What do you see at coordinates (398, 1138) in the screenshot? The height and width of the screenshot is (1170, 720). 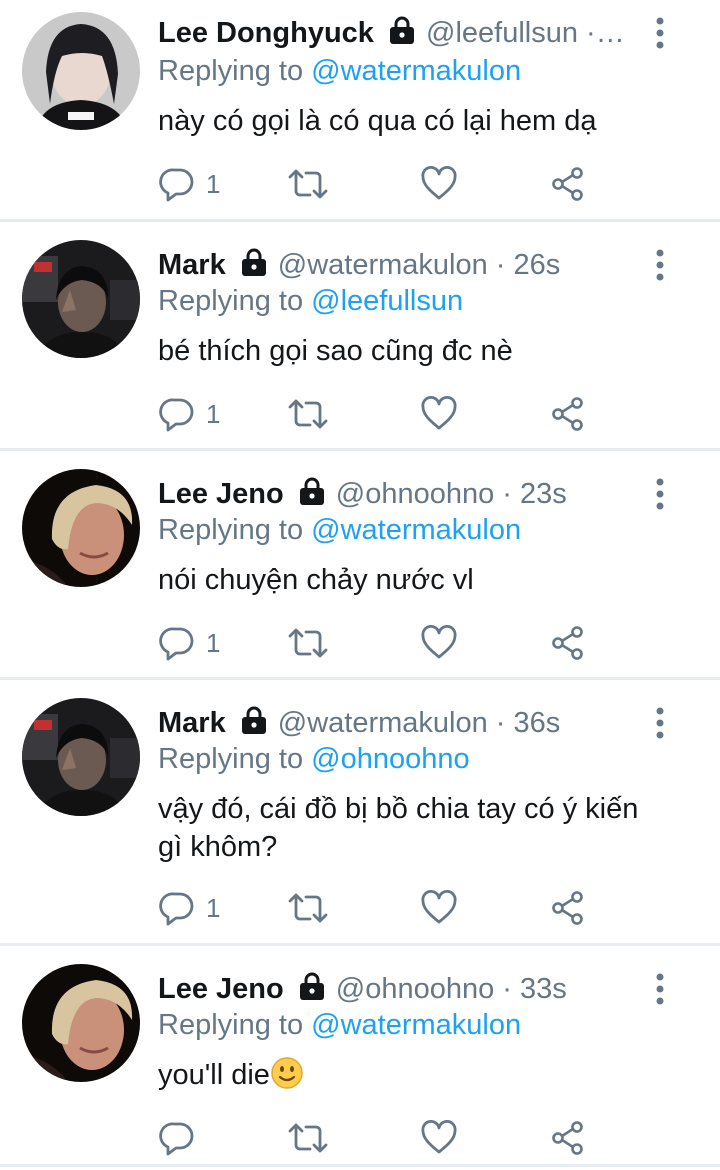 I see `tweet-actions` at bounding box center [398, 1138].